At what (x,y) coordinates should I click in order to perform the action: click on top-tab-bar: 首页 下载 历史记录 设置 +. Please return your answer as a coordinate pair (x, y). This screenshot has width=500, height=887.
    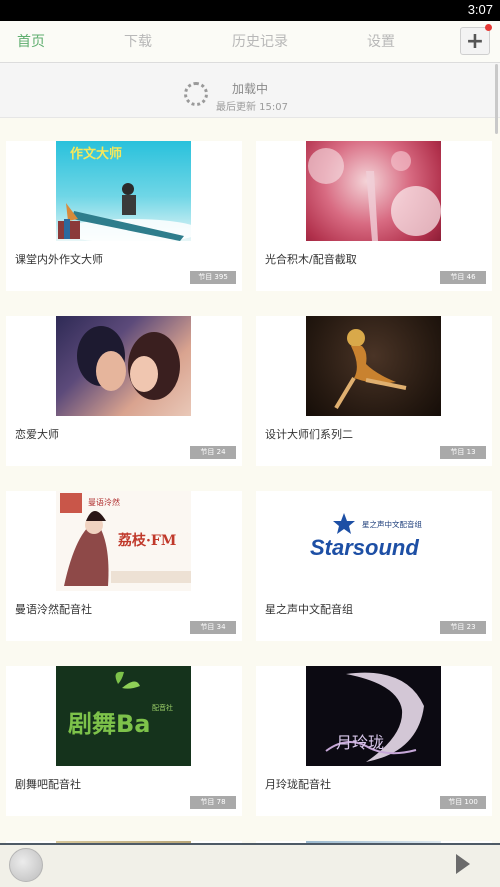
    Looking at the image, I should click on (250, 42).